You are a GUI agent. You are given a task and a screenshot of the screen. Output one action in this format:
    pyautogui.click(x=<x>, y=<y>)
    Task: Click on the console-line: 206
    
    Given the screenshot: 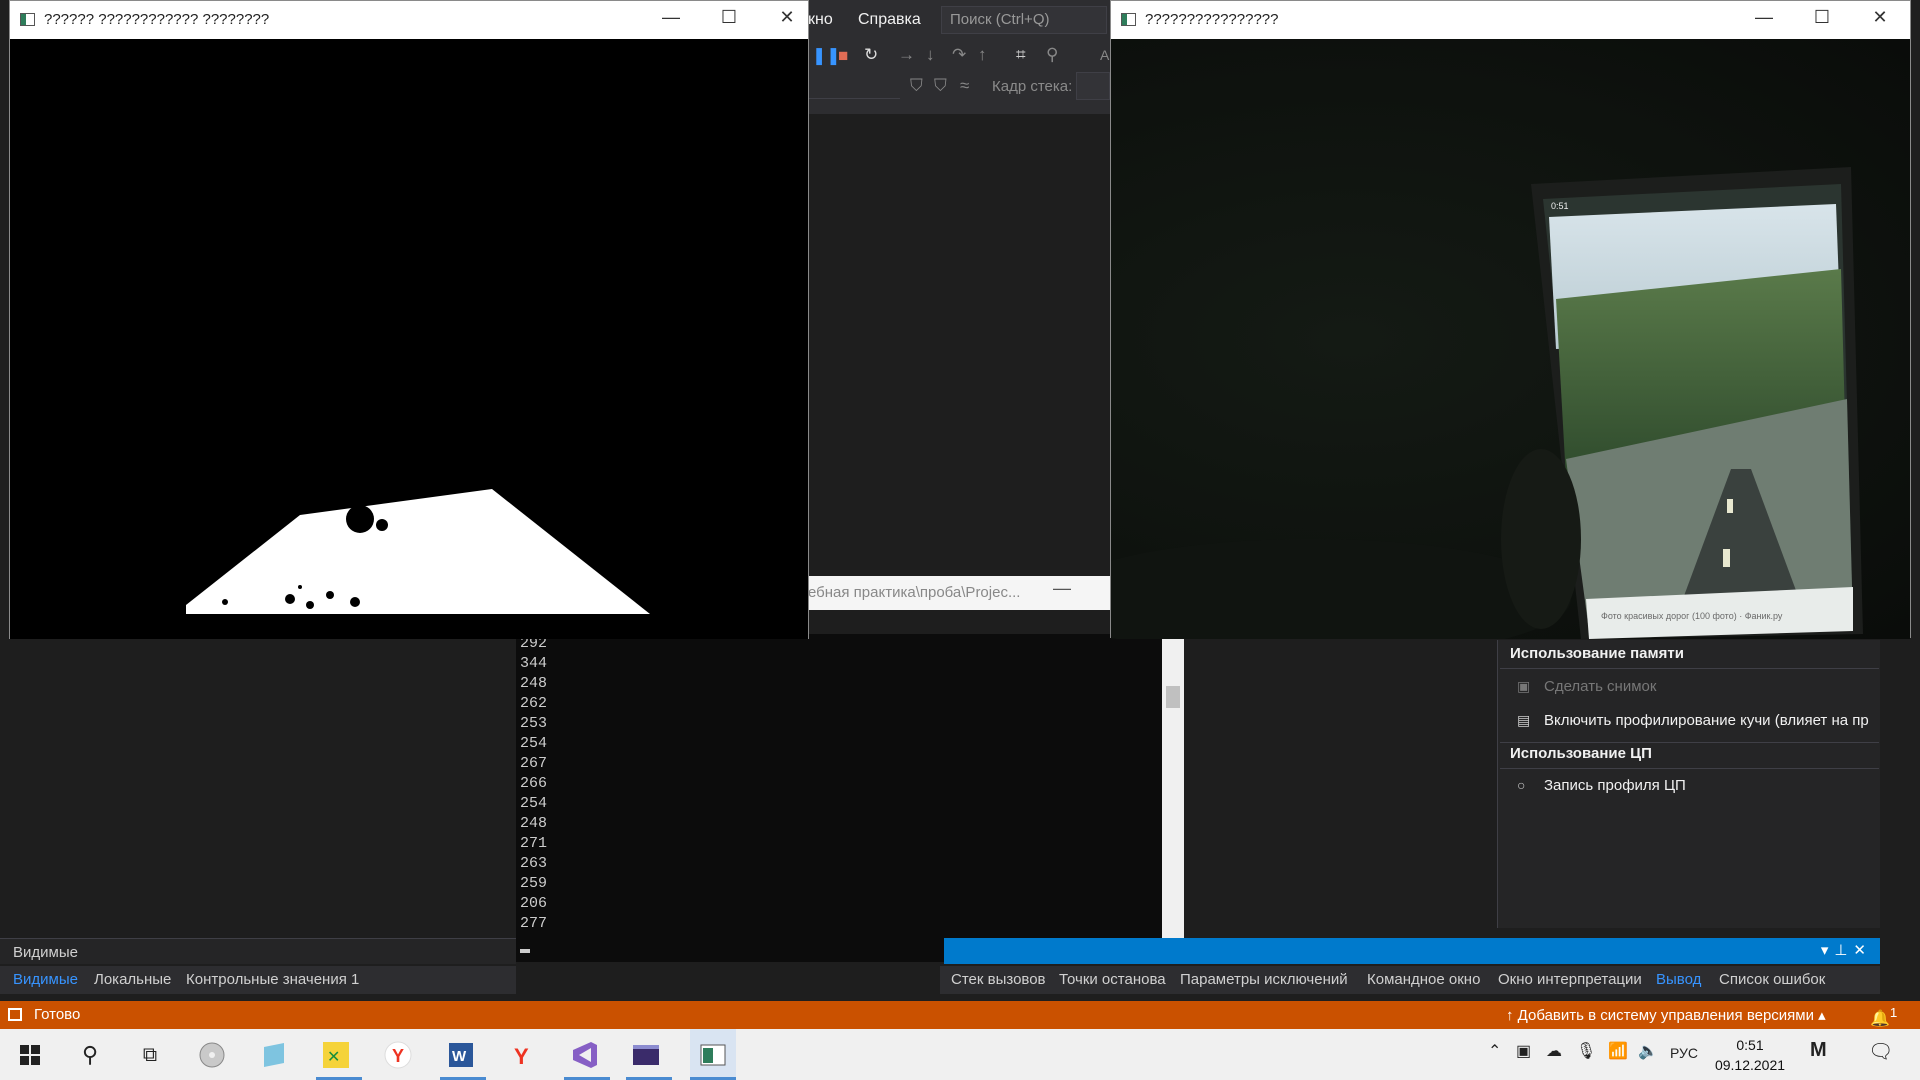 What is the action you would take?
    pyautogui.click(x=534, y=903)
    